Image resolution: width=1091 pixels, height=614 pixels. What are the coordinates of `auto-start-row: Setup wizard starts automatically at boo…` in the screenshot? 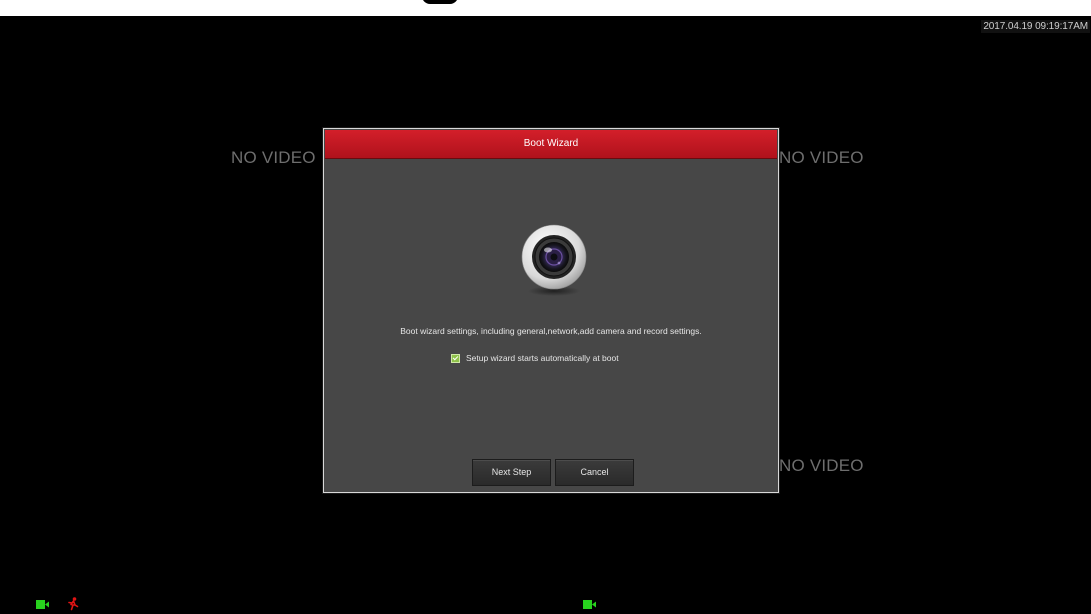 It's located at (535, 358).